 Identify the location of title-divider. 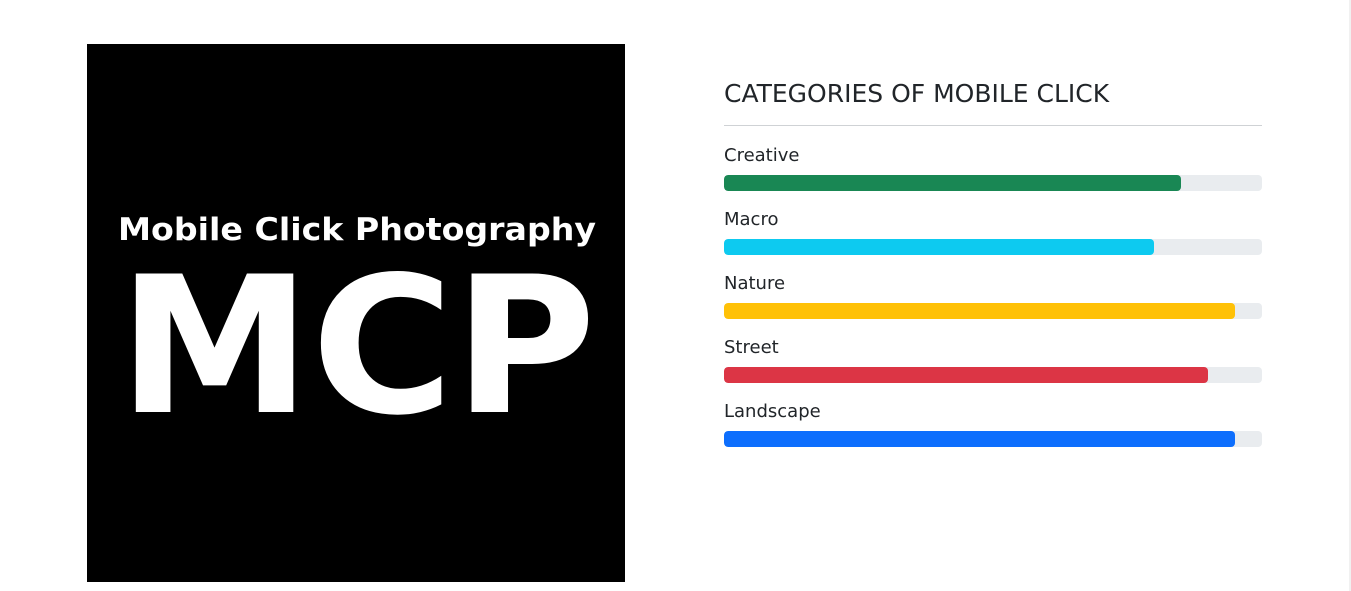
(993, 125).